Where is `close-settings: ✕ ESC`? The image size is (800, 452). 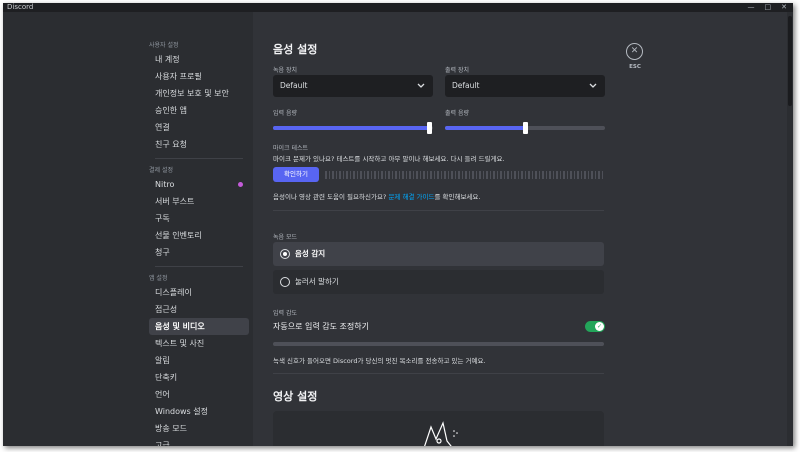 close-settings: ✕ ESC is located at coordinates (635, 56).